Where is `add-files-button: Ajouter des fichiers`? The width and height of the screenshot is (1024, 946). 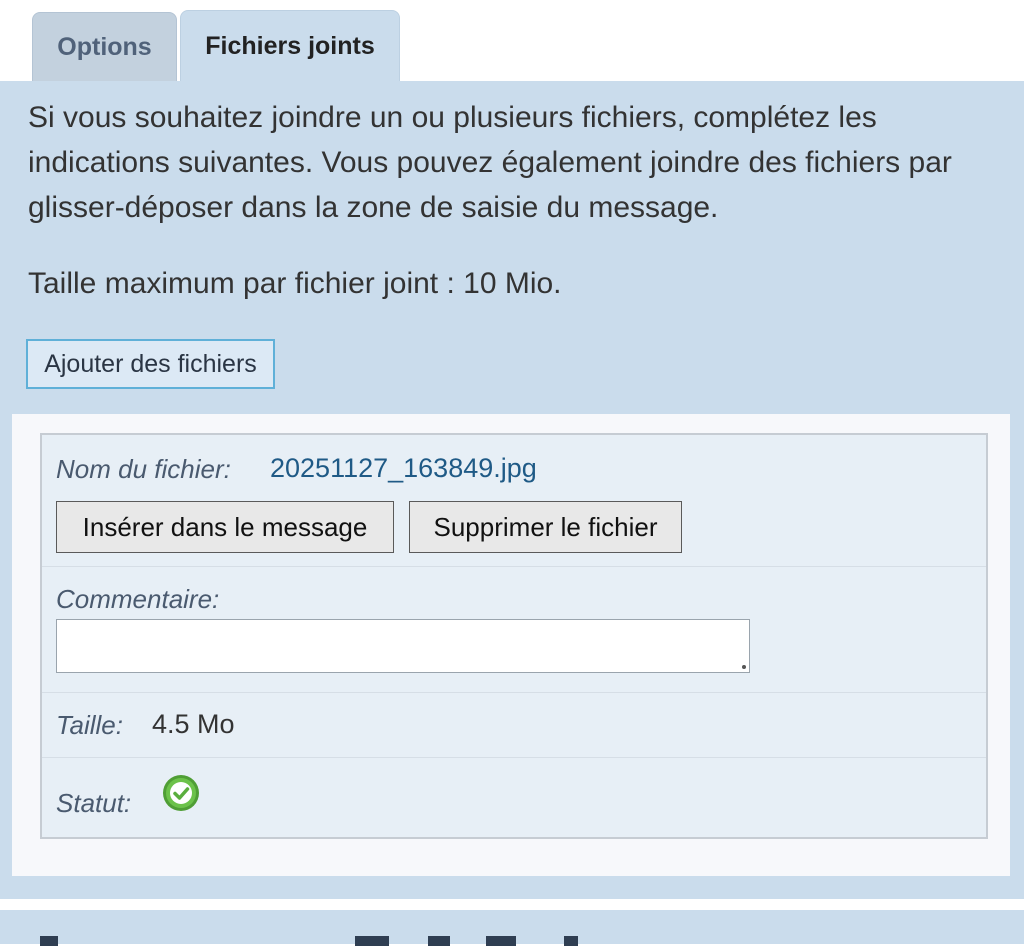 add-files-button: Ajouter des fichiers is located at coordinates (150, 364).